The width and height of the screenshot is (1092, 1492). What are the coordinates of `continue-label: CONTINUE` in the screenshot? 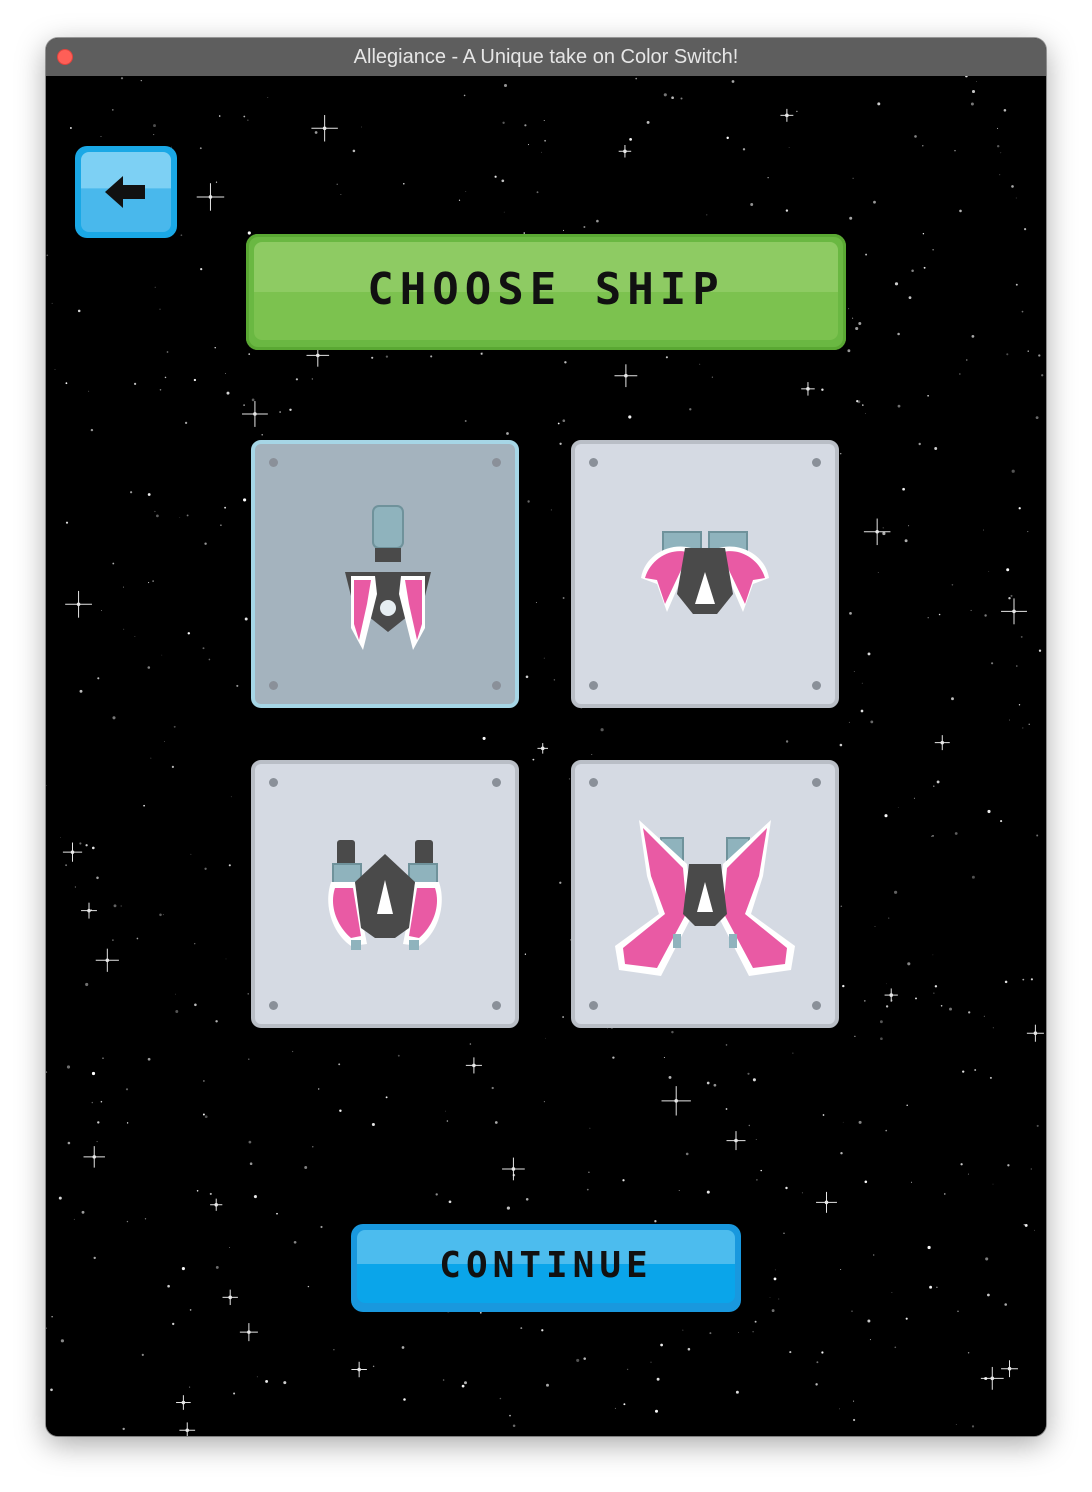 It's located at (546, 1265).